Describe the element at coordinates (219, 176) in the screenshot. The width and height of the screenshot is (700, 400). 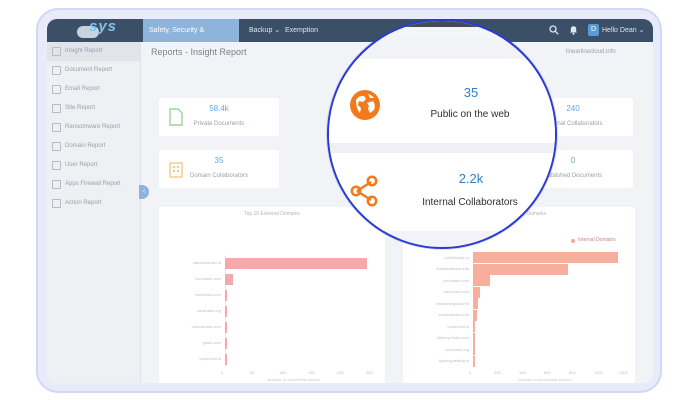
I see `stat-caption: Domain Collaborators` at that location.